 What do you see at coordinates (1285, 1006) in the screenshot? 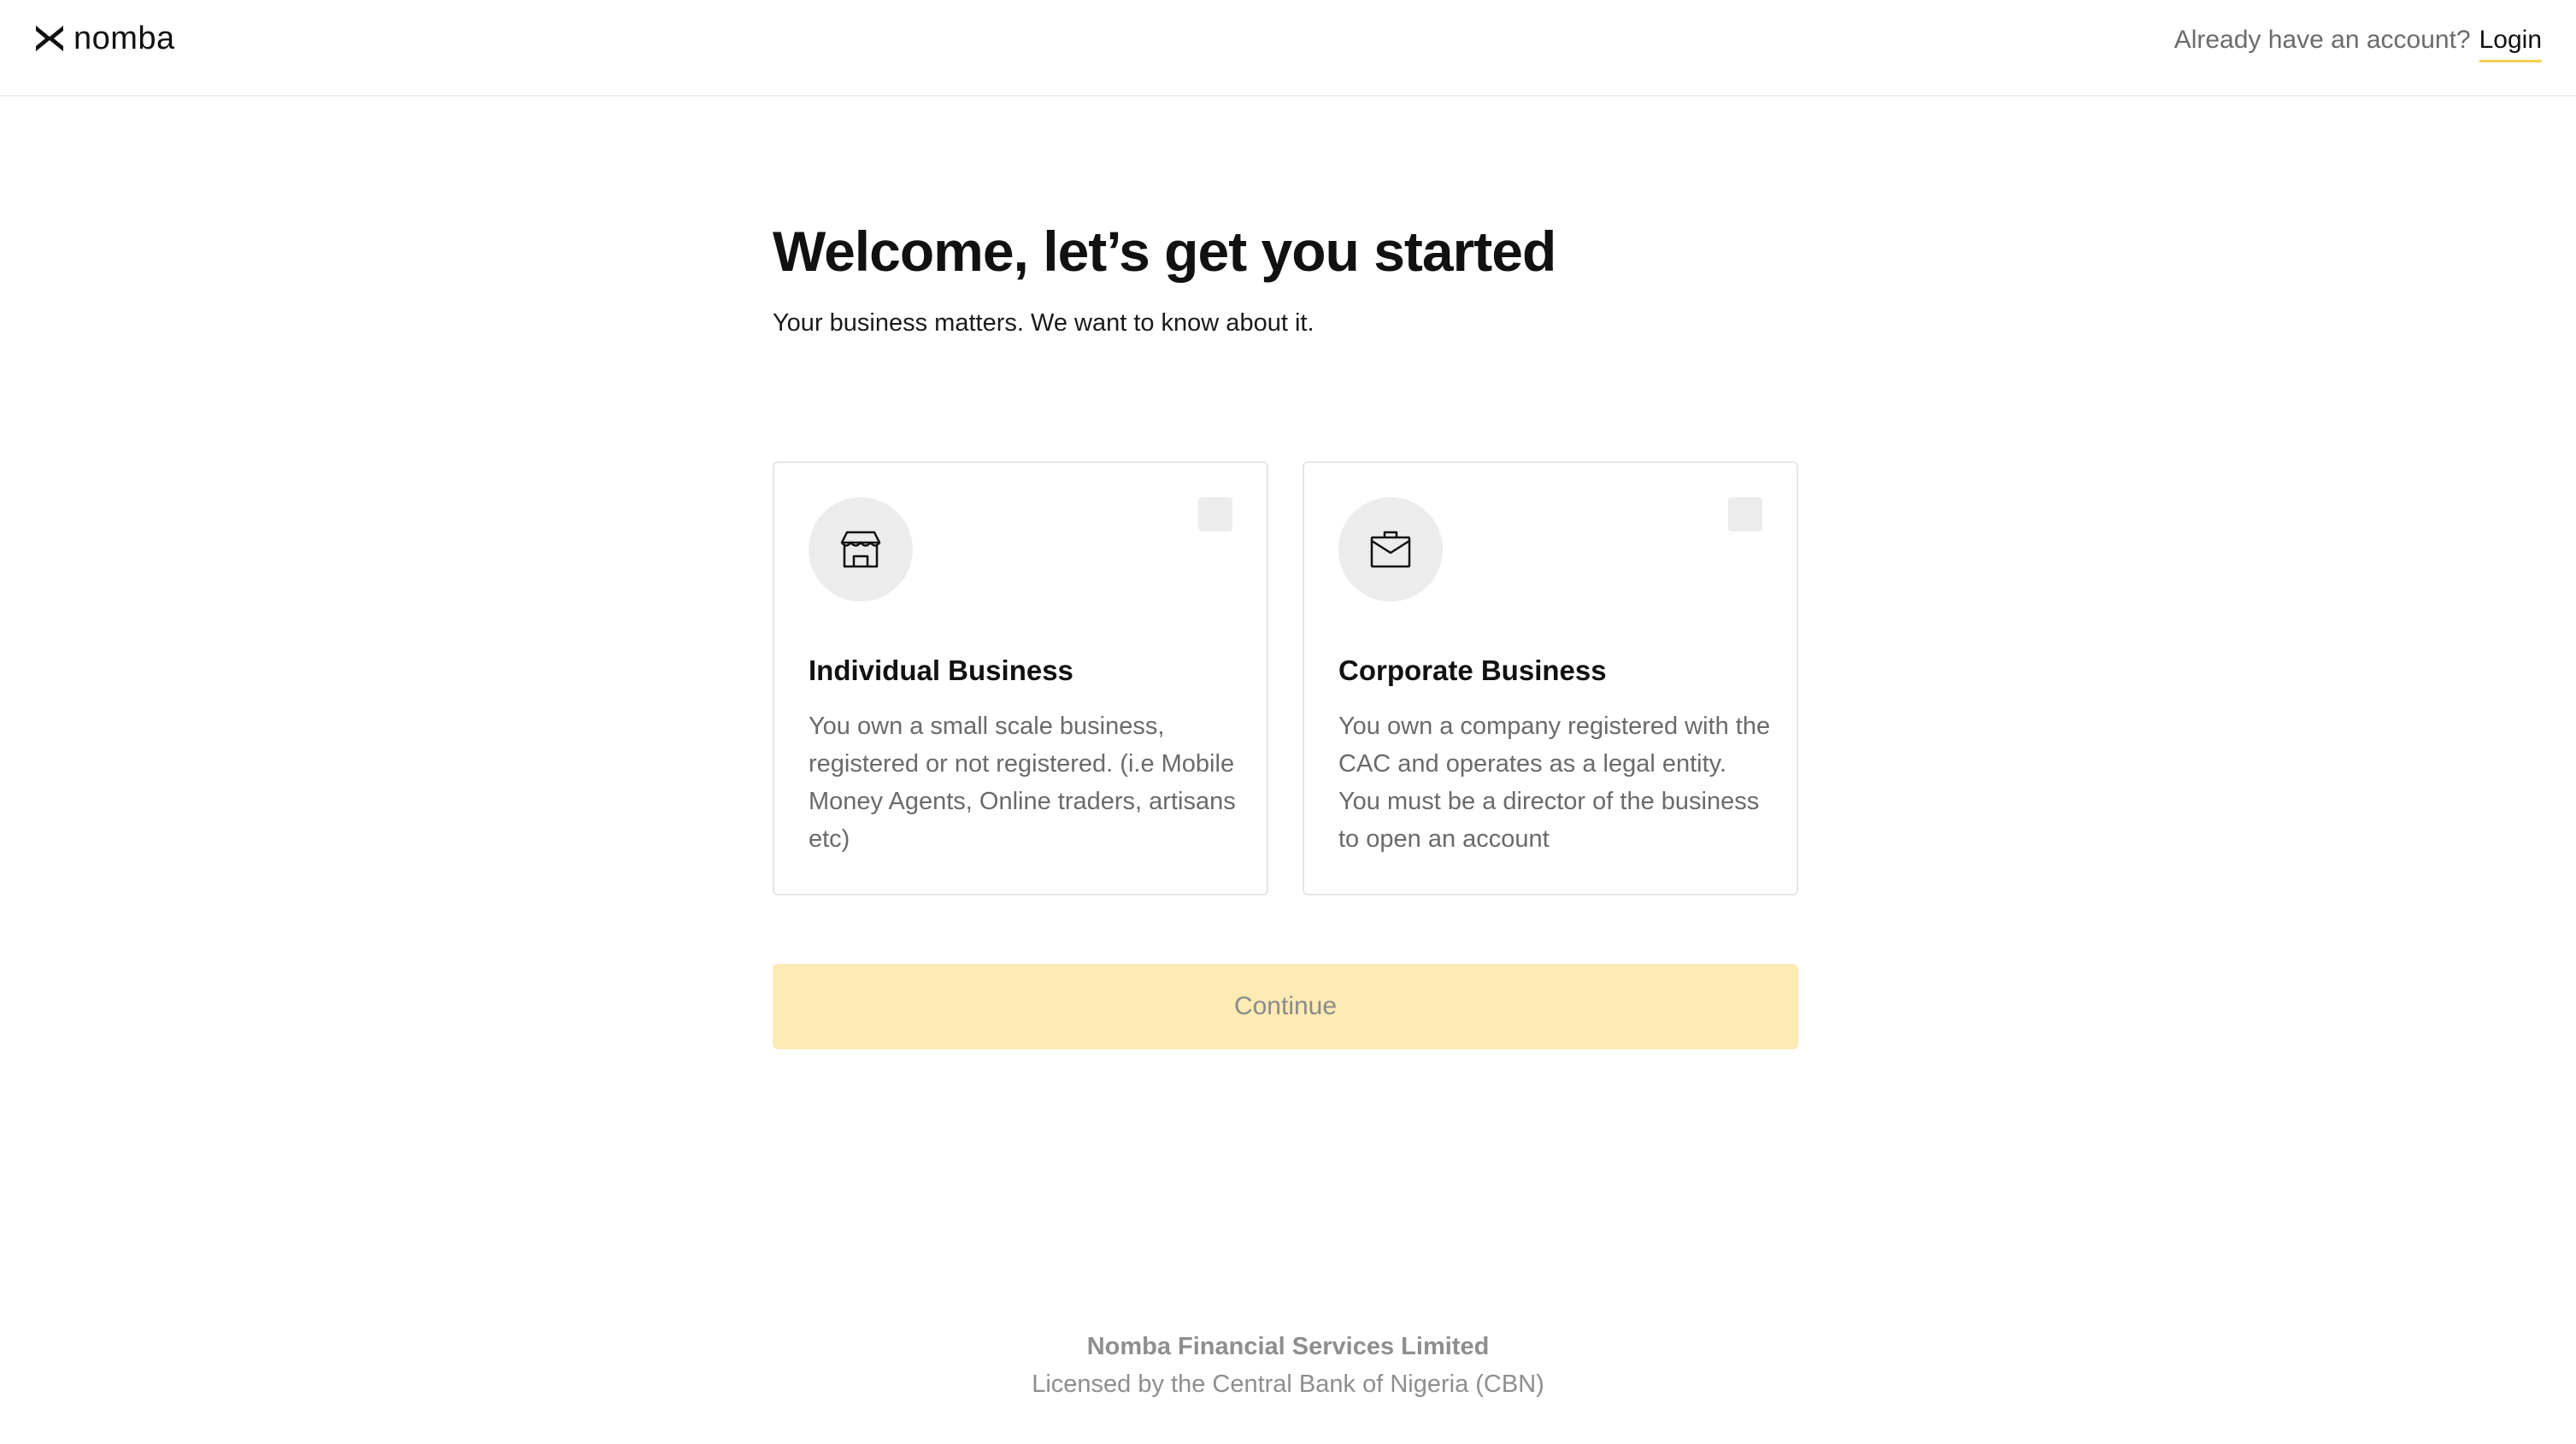
I see `continue-button: Continue` at bounding box center [1285, 1006].